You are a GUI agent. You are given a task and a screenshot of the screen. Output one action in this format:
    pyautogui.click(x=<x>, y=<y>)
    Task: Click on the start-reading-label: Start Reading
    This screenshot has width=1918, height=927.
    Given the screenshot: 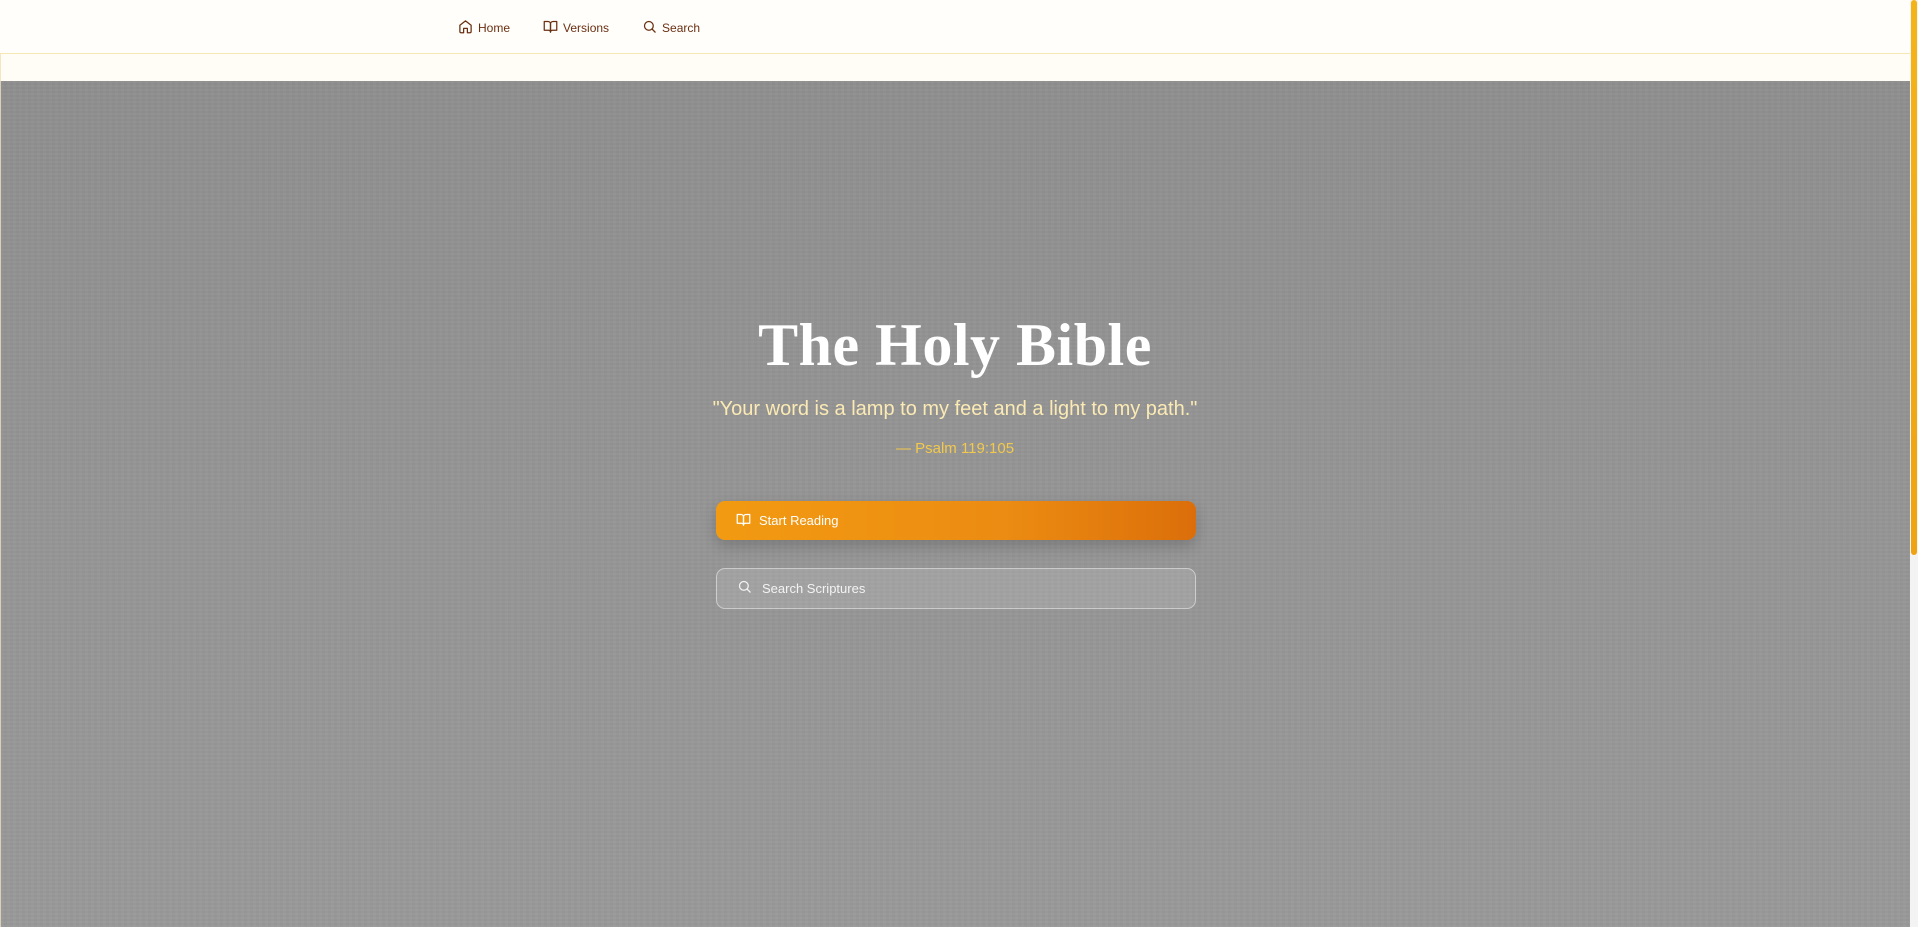 What is the action you would take?
    pyautogui.click(x=799, y=520)
    